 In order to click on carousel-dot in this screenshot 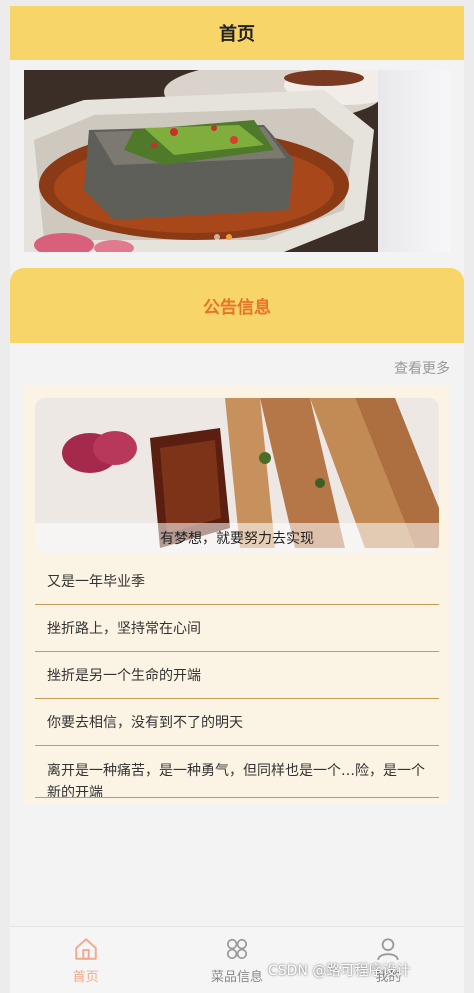, I will do `click(217, 237)`.